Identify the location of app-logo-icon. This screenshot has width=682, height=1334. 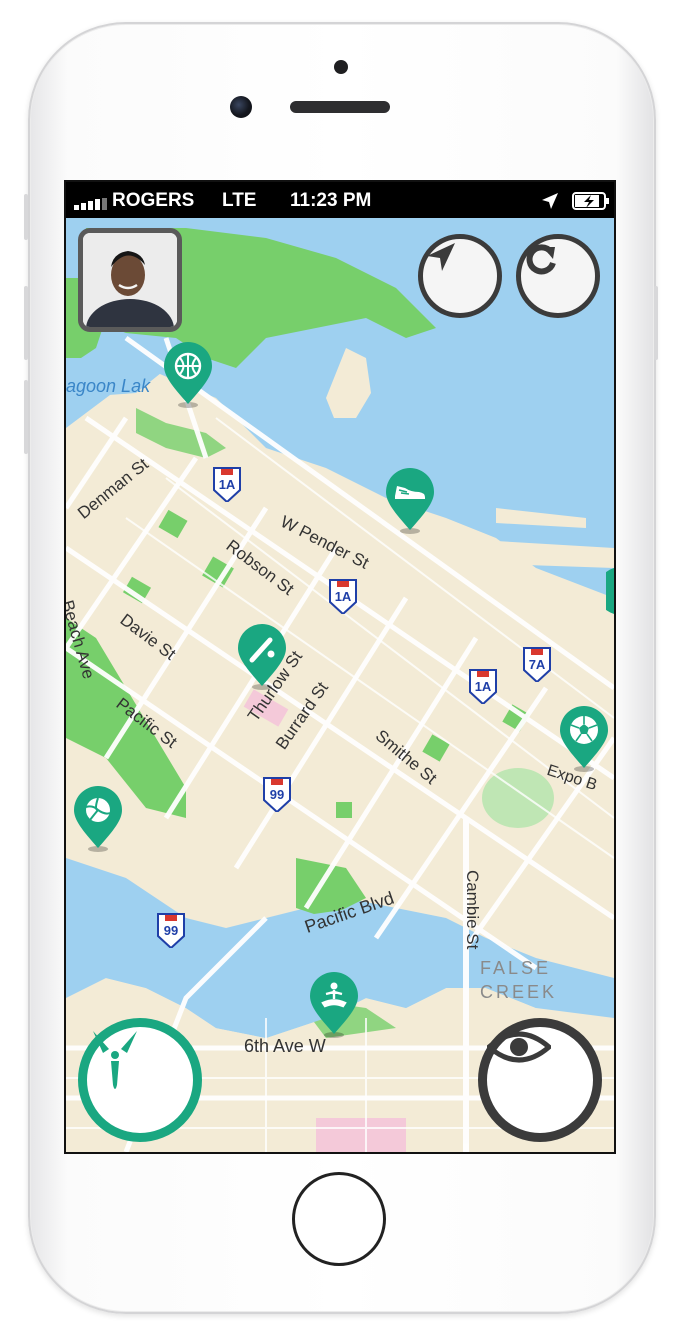
(115, 1060).